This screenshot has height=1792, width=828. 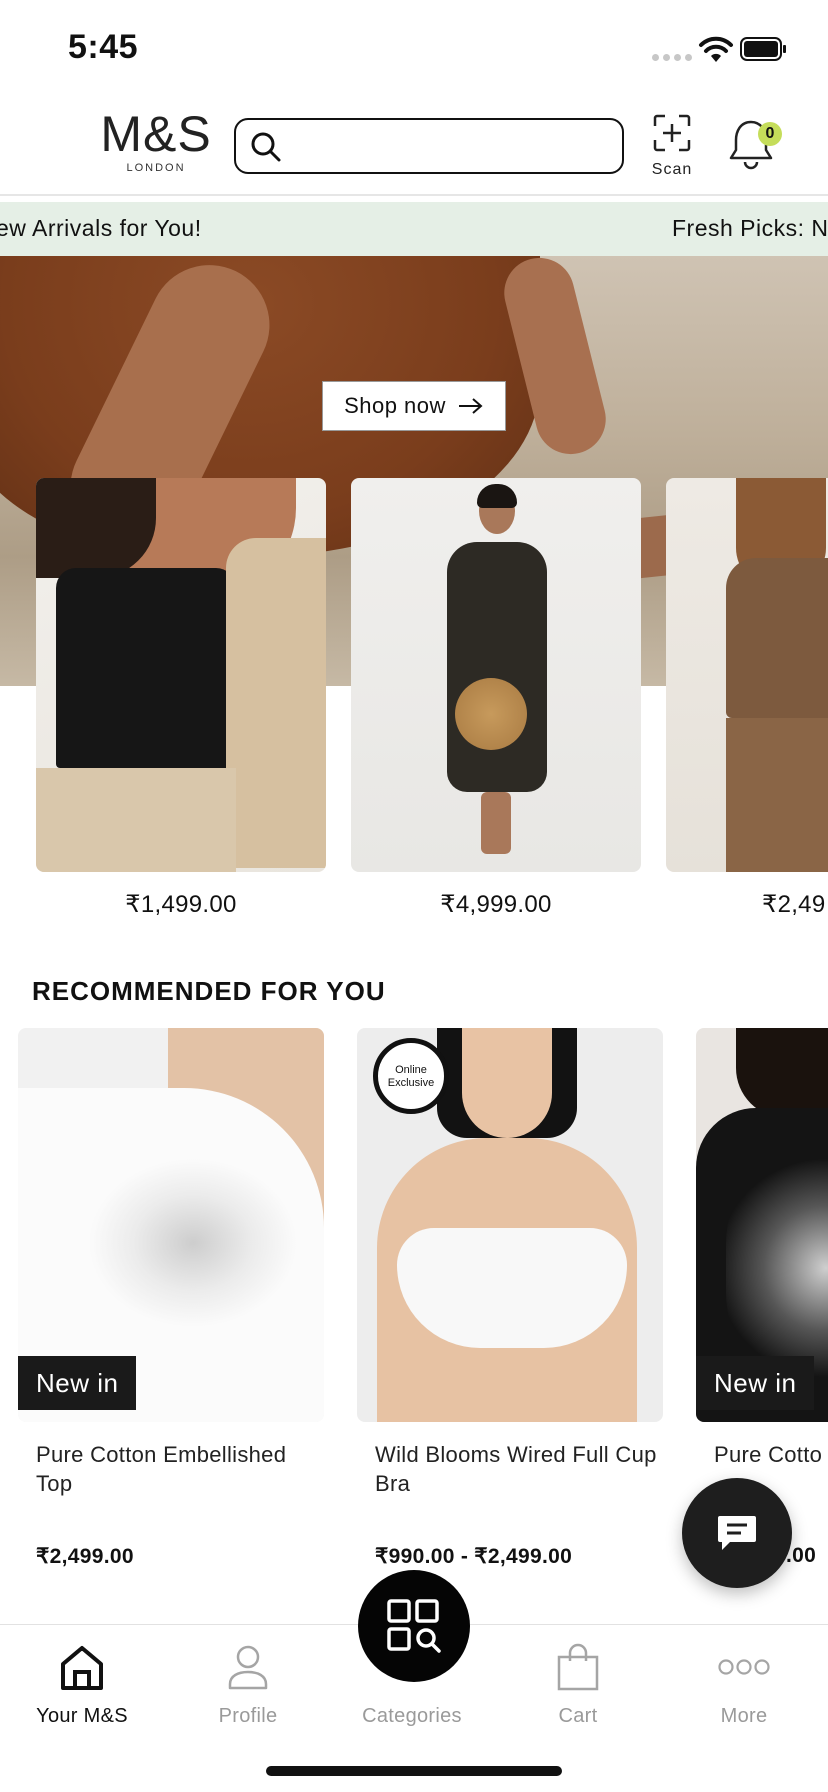 I want to click on nav-label: Cart, so click(x=578, y=1716).